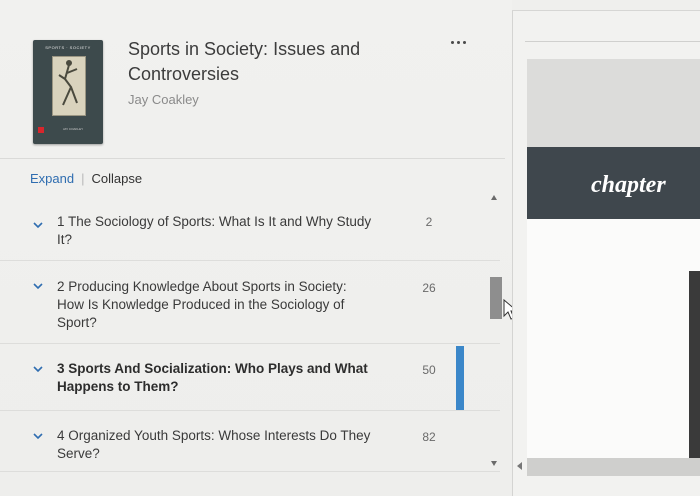 The image size is (700, 496). What do you see at coordinates (52, 178) in the screenshot?
I see `expand-link: Expand` at bounding box center [52, 178].